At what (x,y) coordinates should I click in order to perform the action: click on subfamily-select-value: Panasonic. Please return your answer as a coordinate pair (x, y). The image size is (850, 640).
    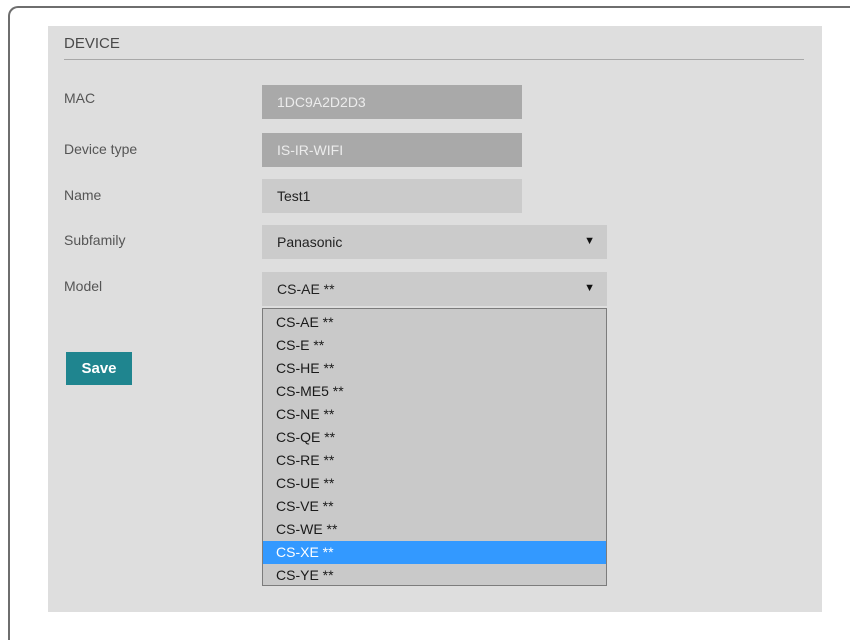
    Looking at the image, I should click on (310, 242).